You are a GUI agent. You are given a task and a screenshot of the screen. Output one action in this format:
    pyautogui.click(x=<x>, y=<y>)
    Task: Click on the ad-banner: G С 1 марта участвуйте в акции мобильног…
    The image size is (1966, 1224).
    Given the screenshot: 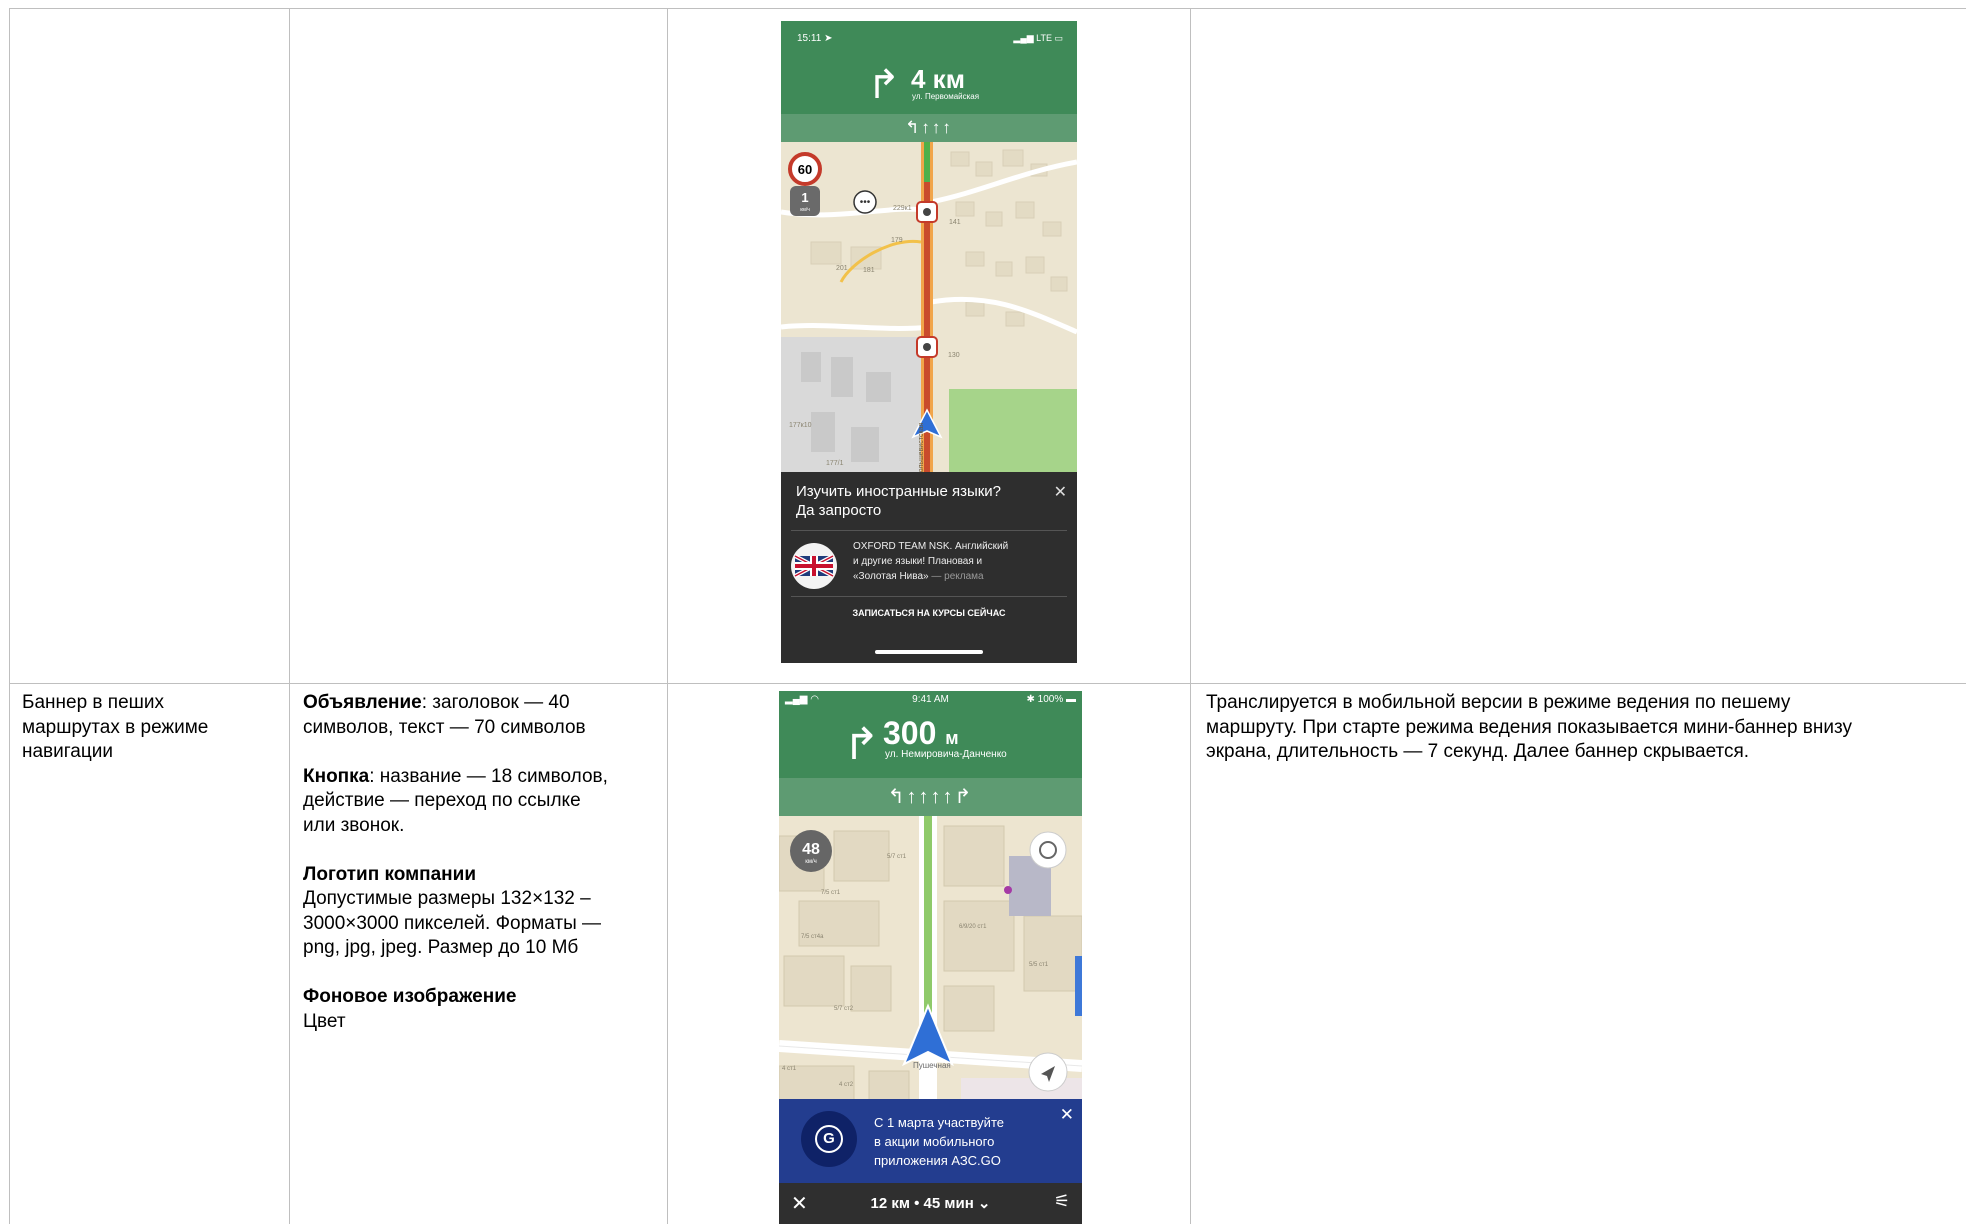 What is the action you would take?
    pyautogui.click(x=930, y=1141)
    